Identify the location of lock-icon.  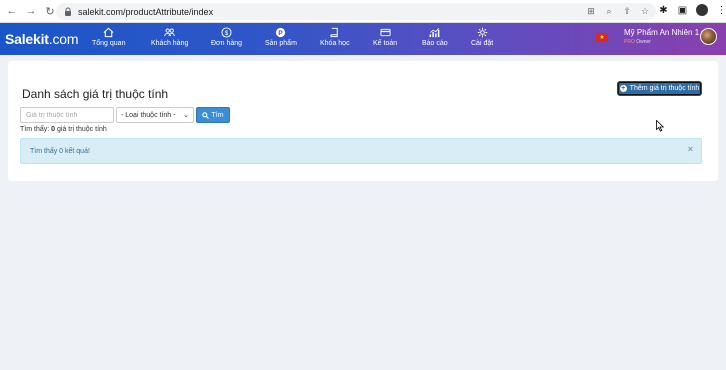
(68, 11).